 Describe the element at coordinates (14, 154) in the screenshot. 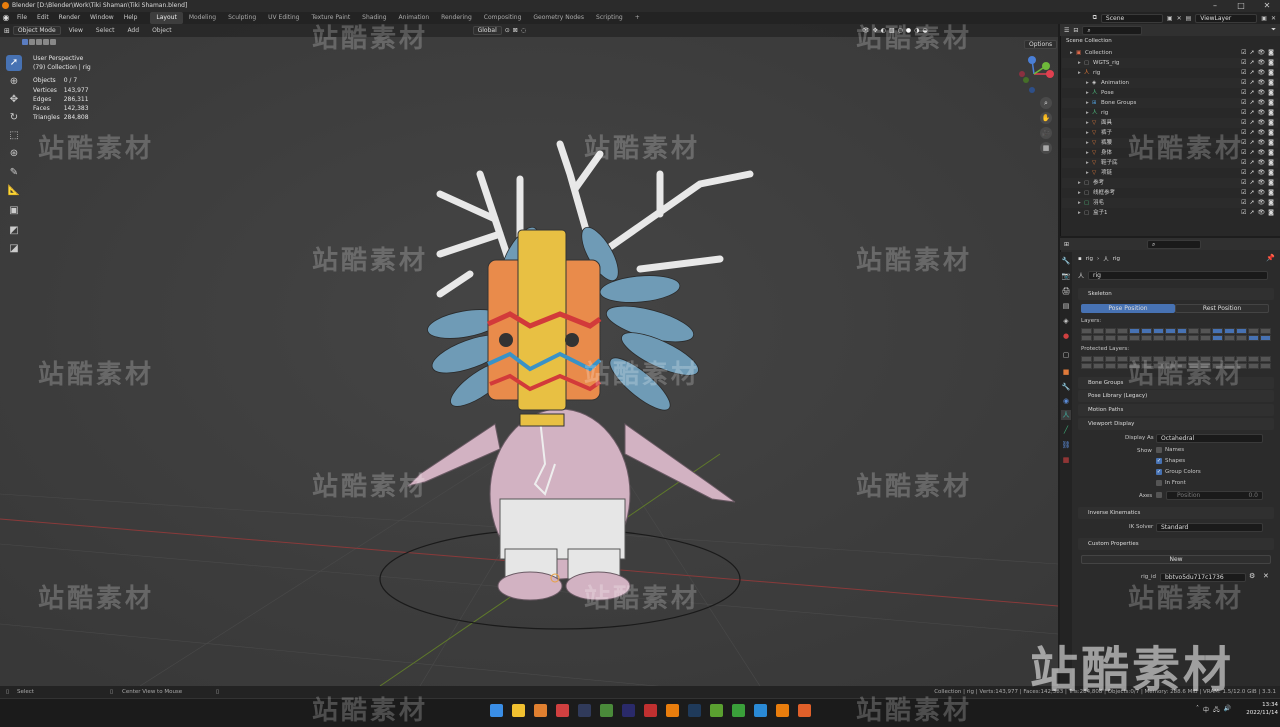

I see `transform-tool: ⊛` at that location.